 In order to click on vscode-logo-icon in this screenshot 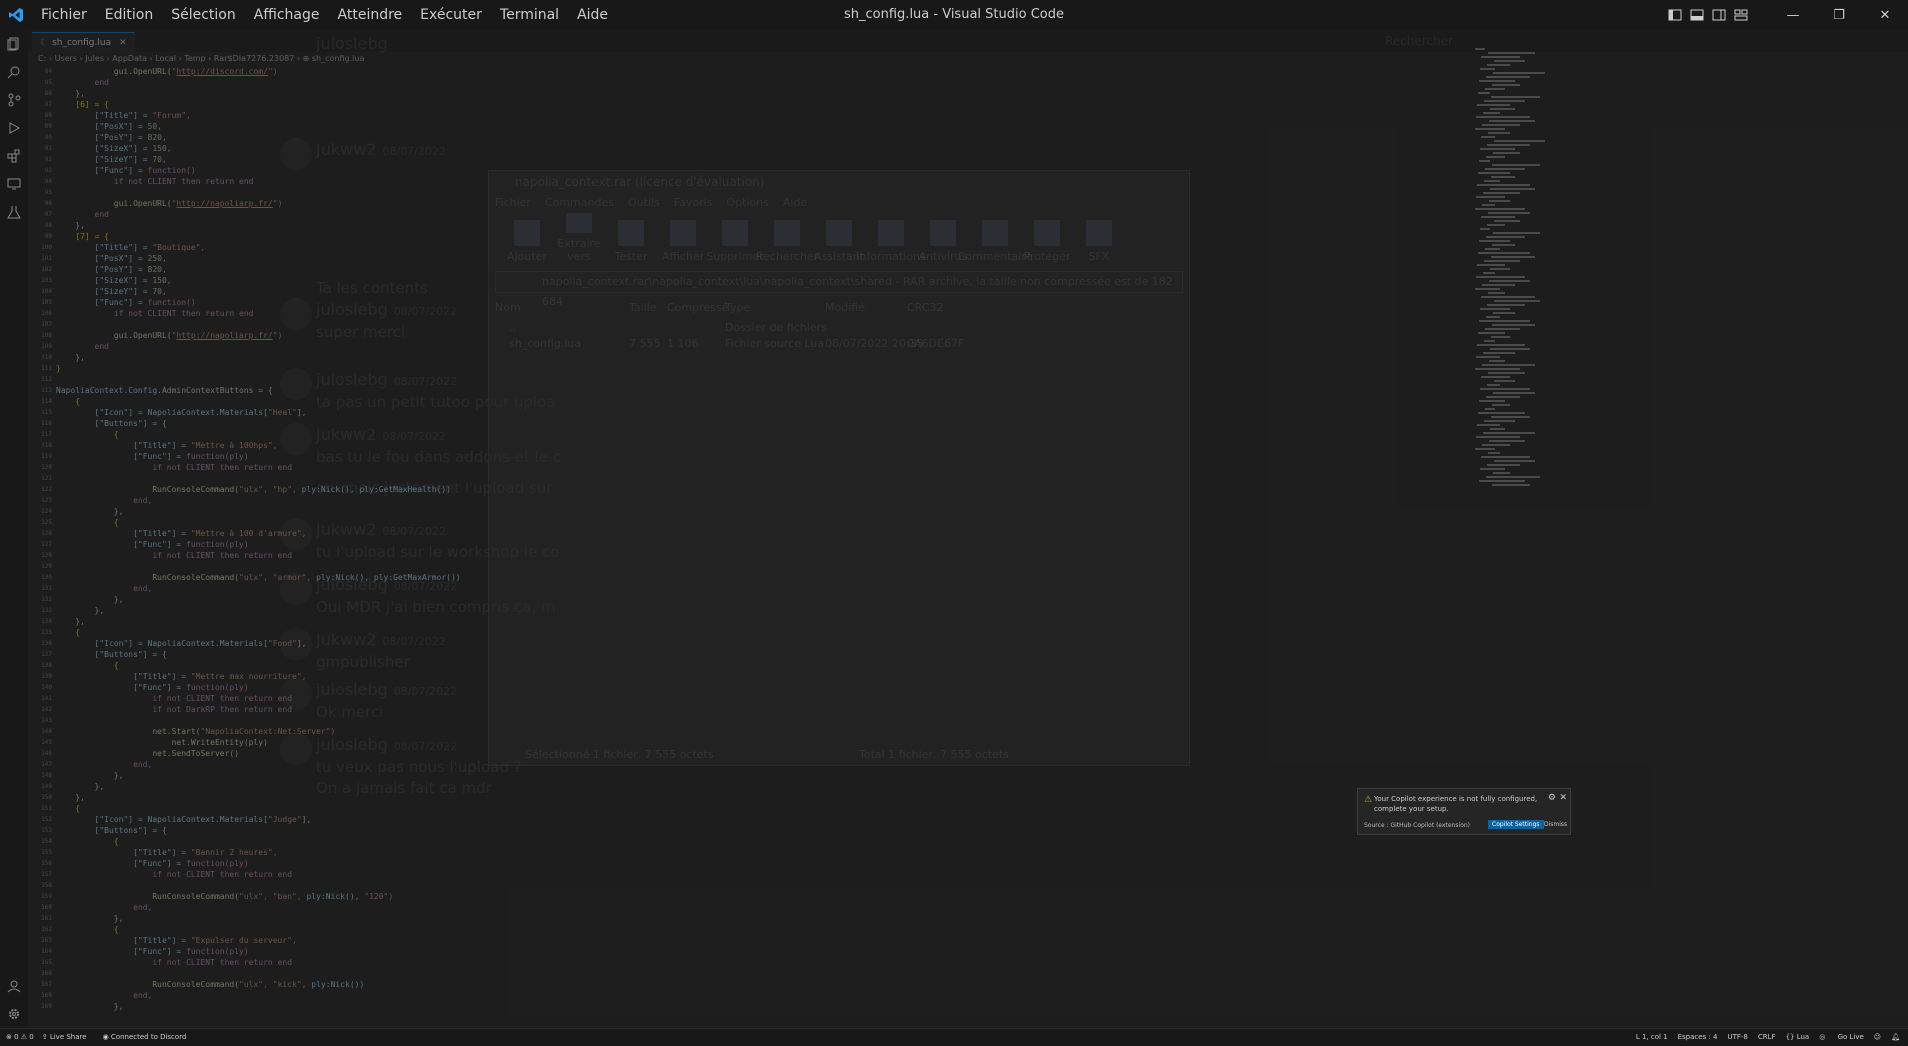, I will do `click(16, 15)`.